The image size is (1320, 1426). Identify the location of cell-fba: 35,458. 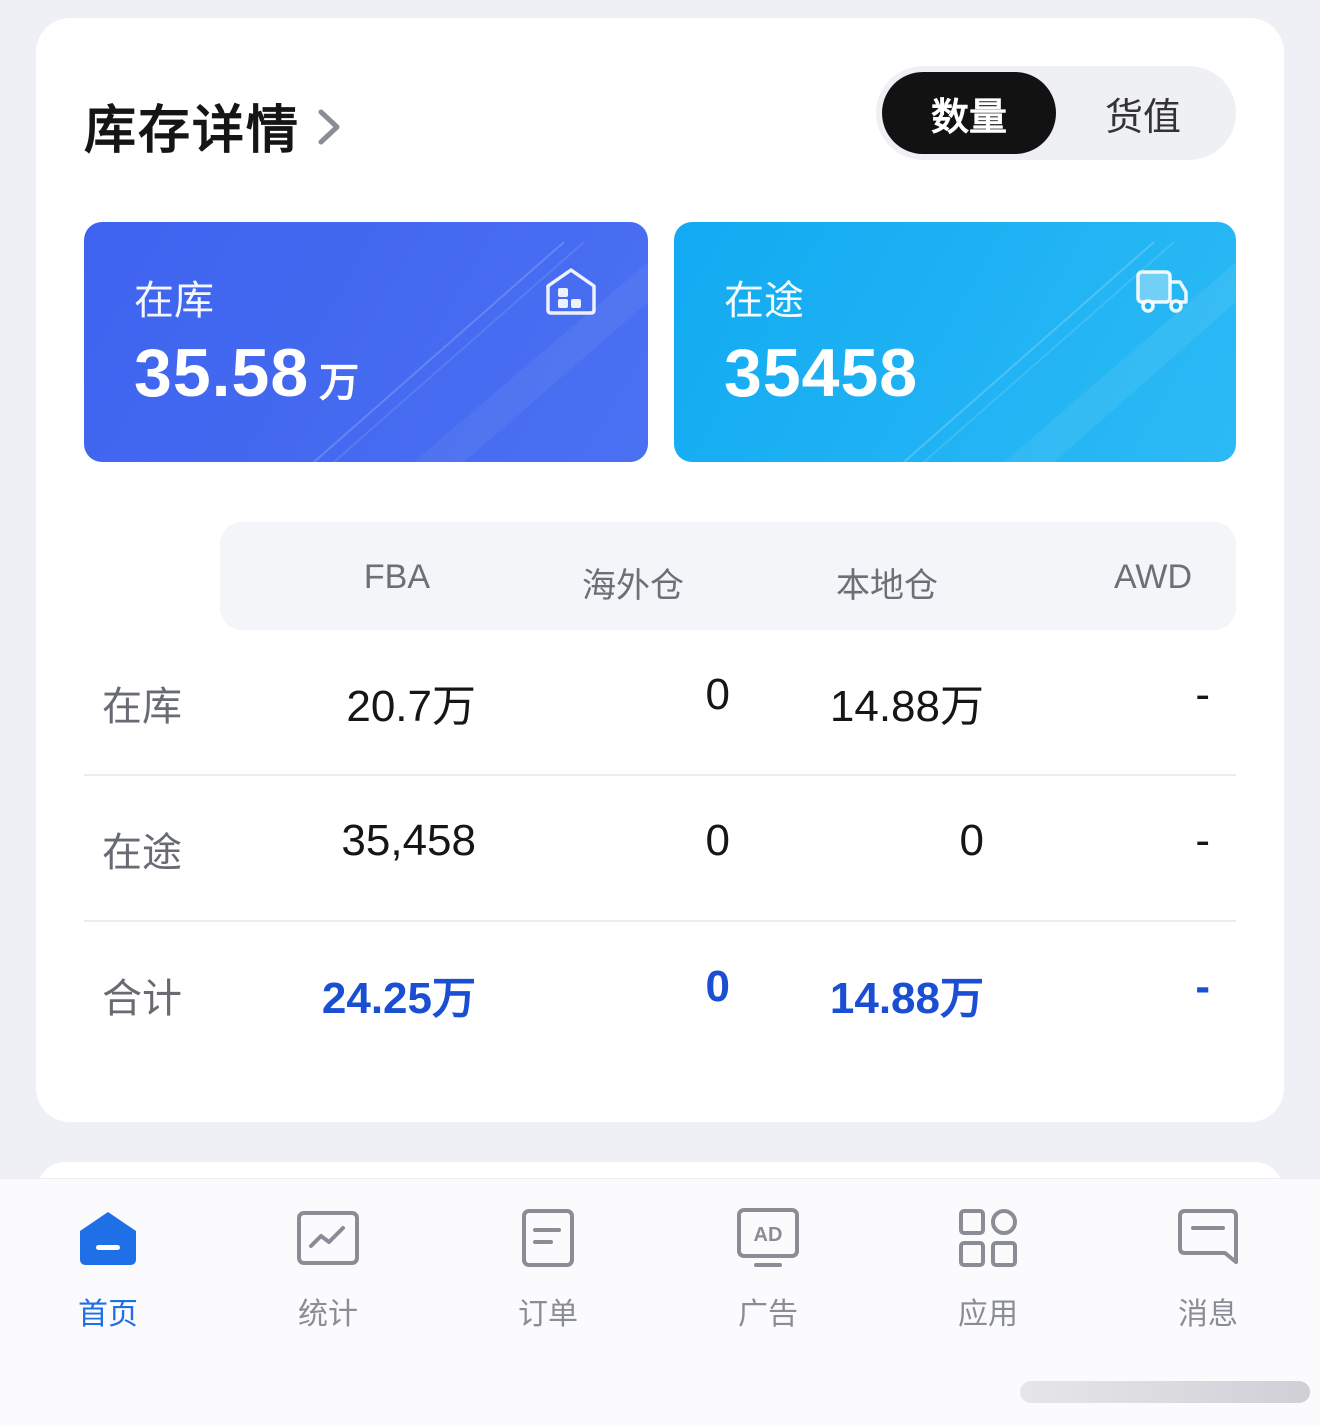
(408, 840).